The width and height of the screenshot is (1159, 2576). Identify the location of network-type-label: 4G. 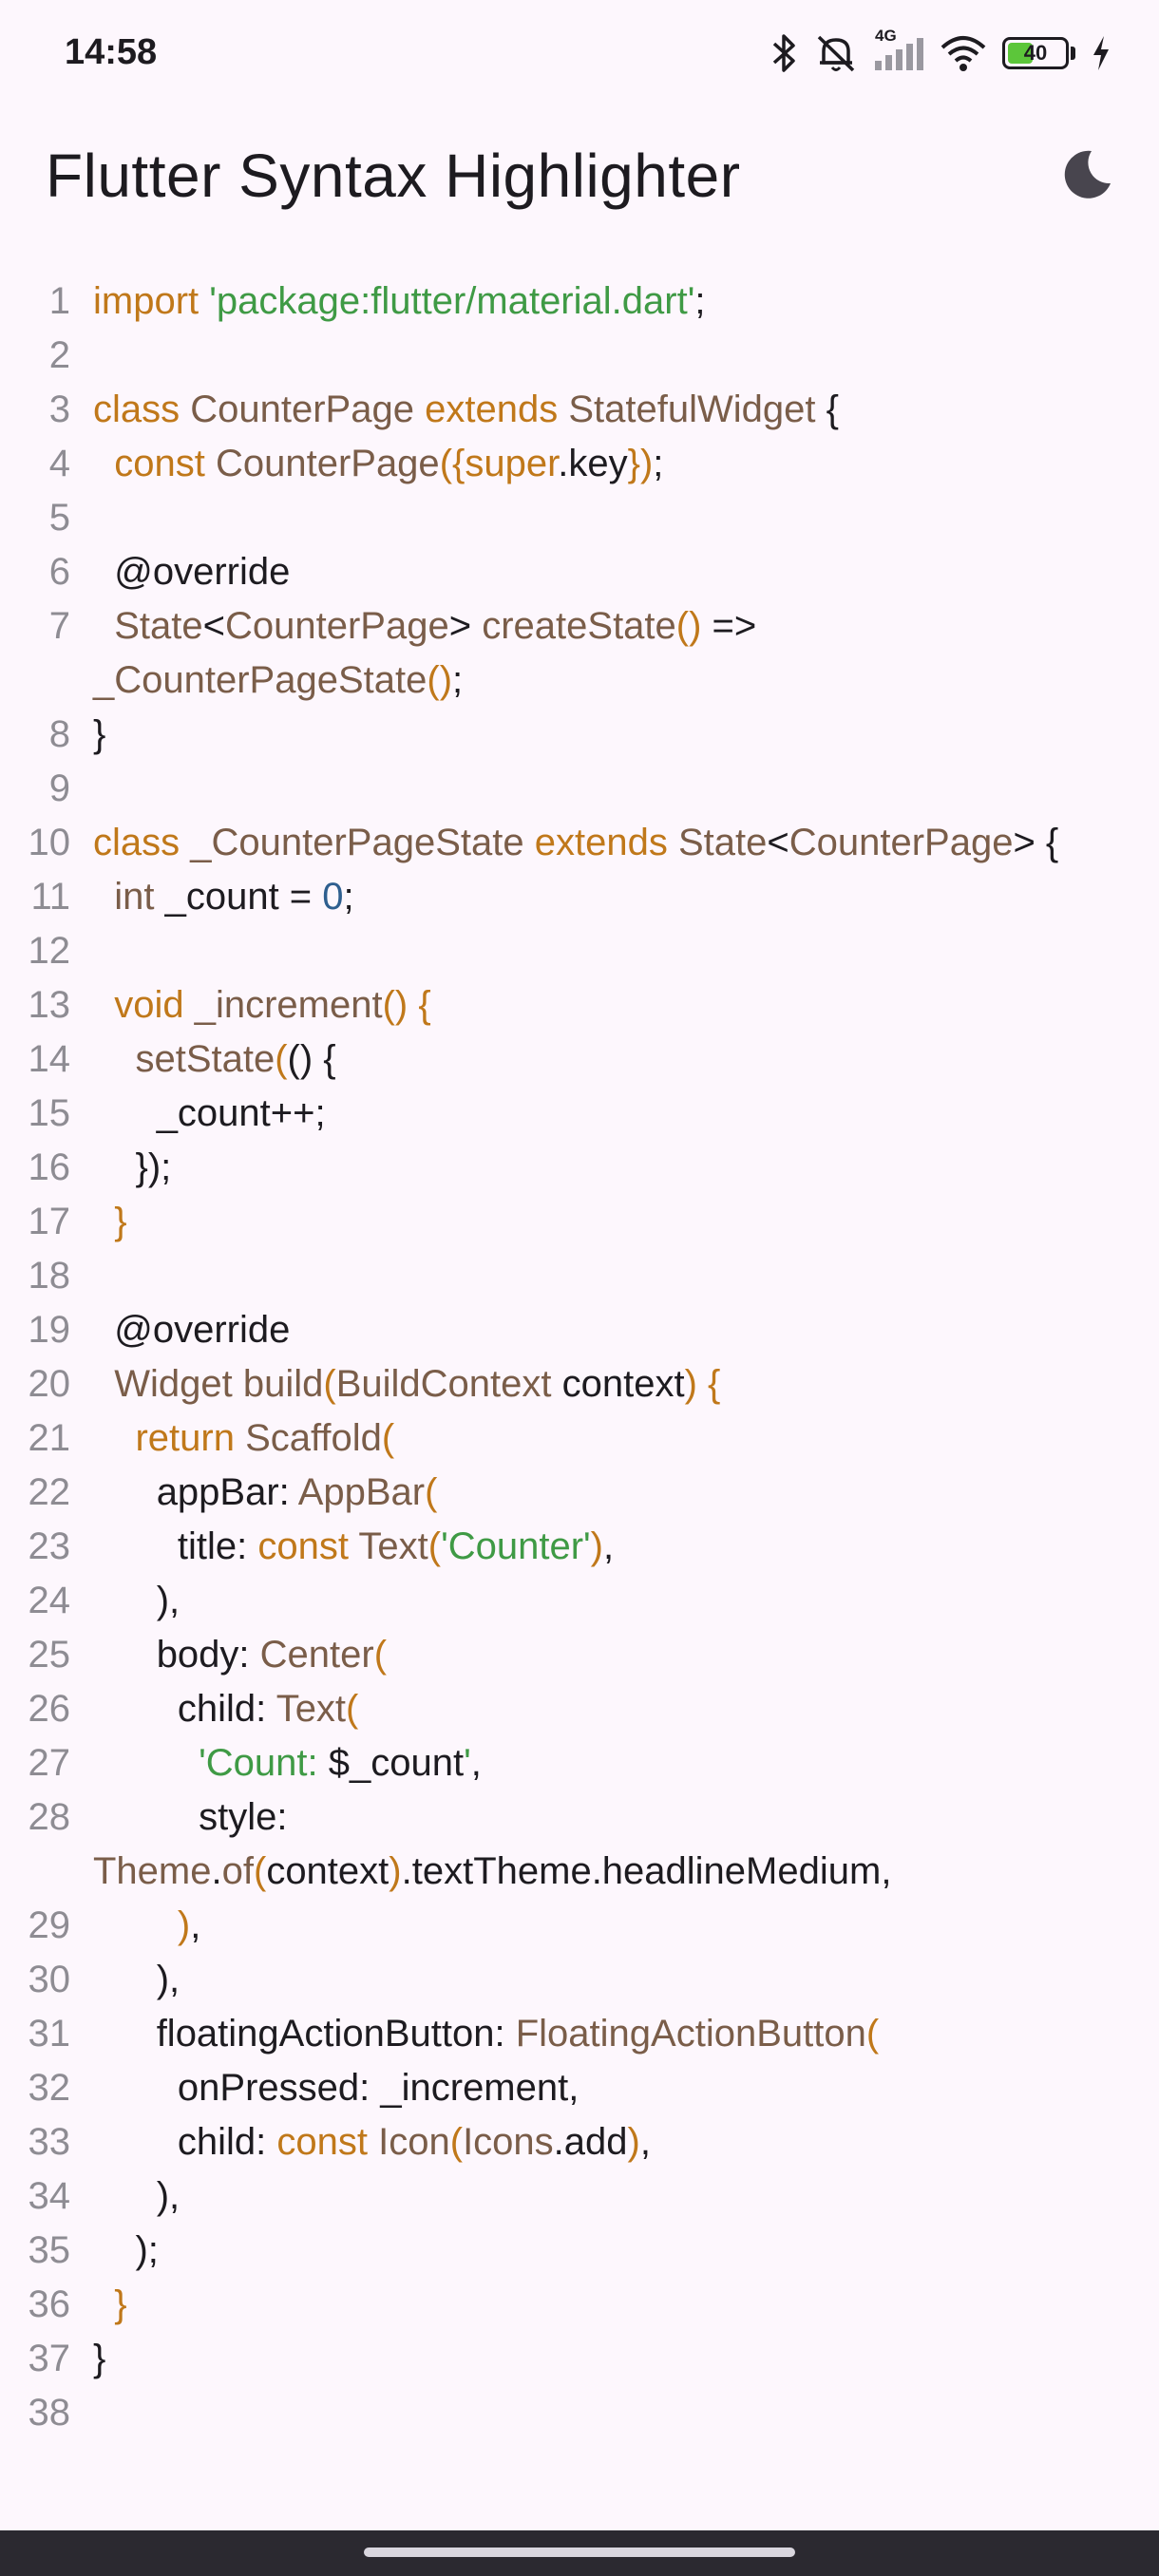
(886, 36).